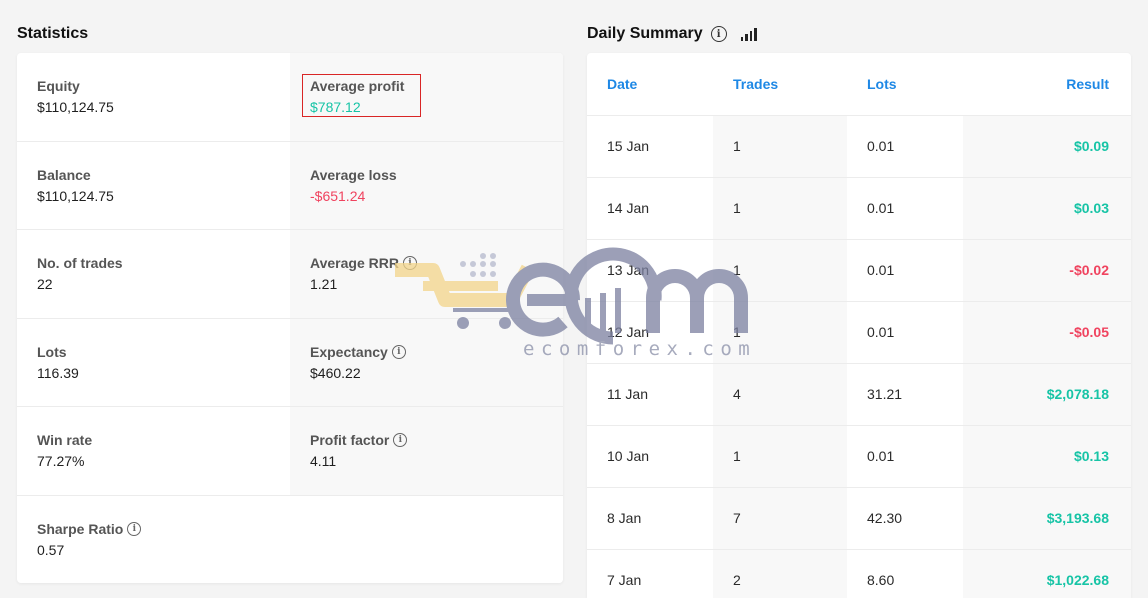 Image resolution: width=1148 pixels, height=598 pixels. Describe the element at coordinates (350, 440) in the screenshot. I see `stat-label-text: Profit factor` at that location.